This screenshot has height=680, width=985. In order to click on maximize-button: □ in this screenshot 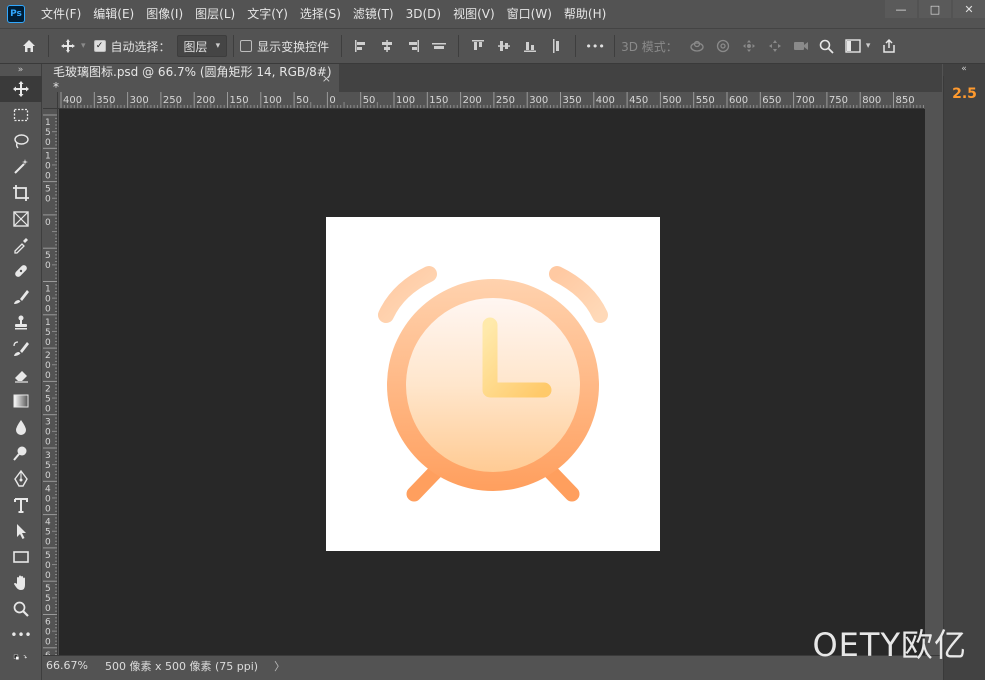, I will do `click(935, 9)`.